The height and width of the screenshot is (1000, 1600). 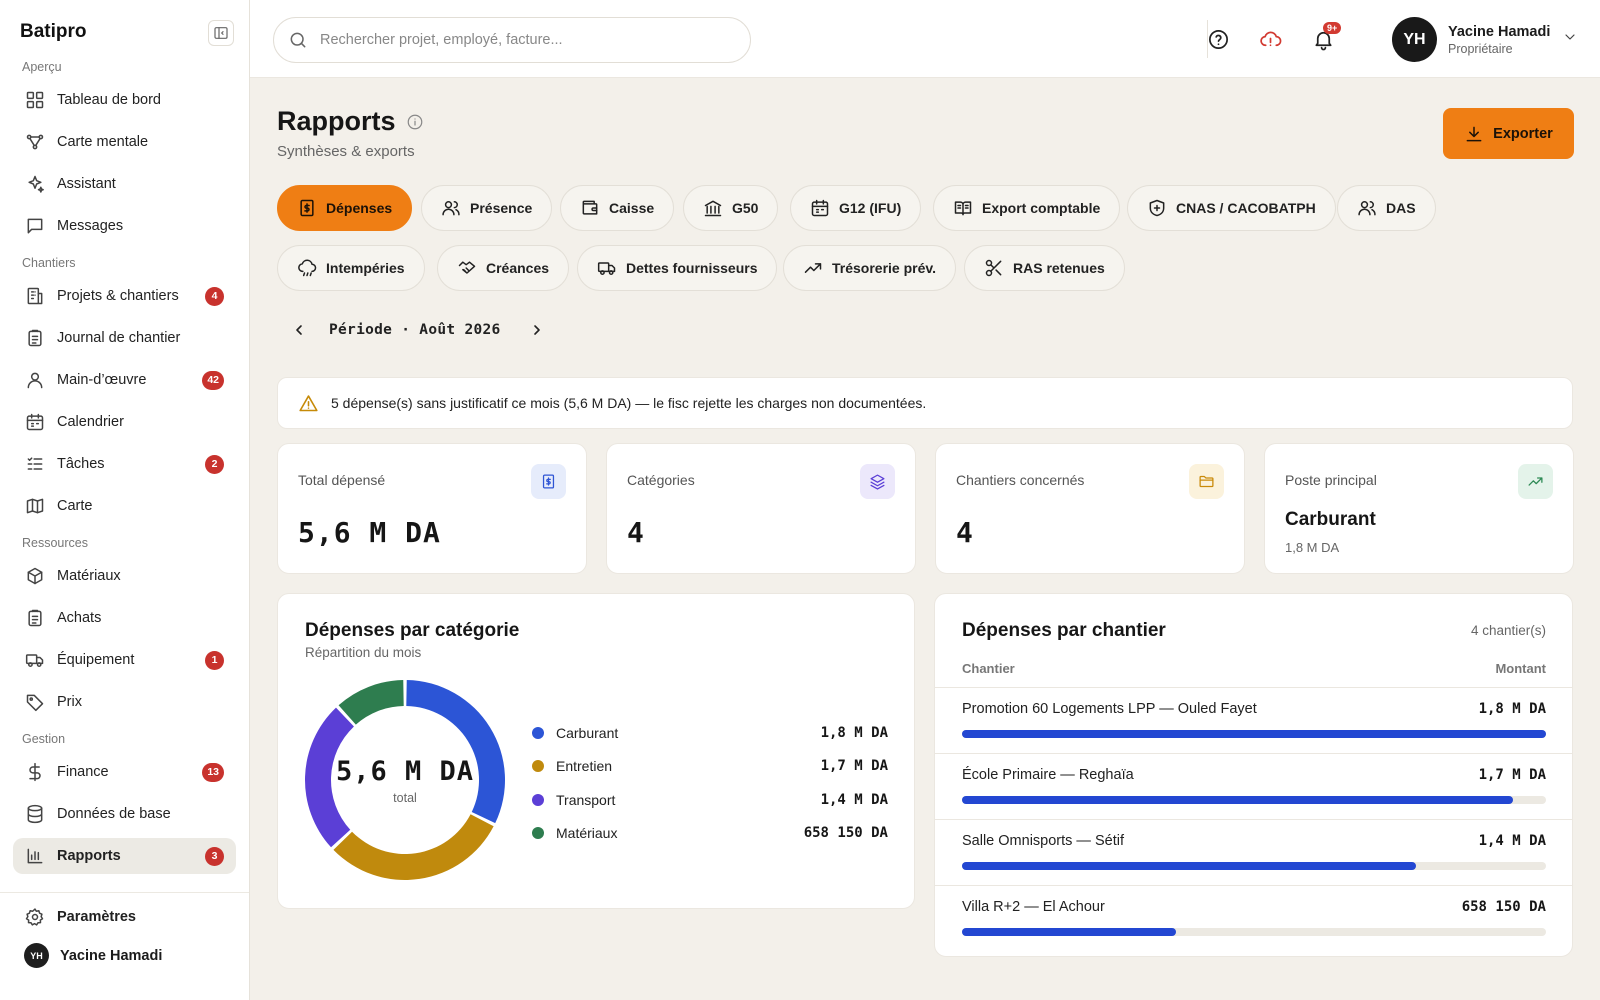 I want to click on sidebar-item-donnees-de-base: Données de base, so click(x=124, y=814).